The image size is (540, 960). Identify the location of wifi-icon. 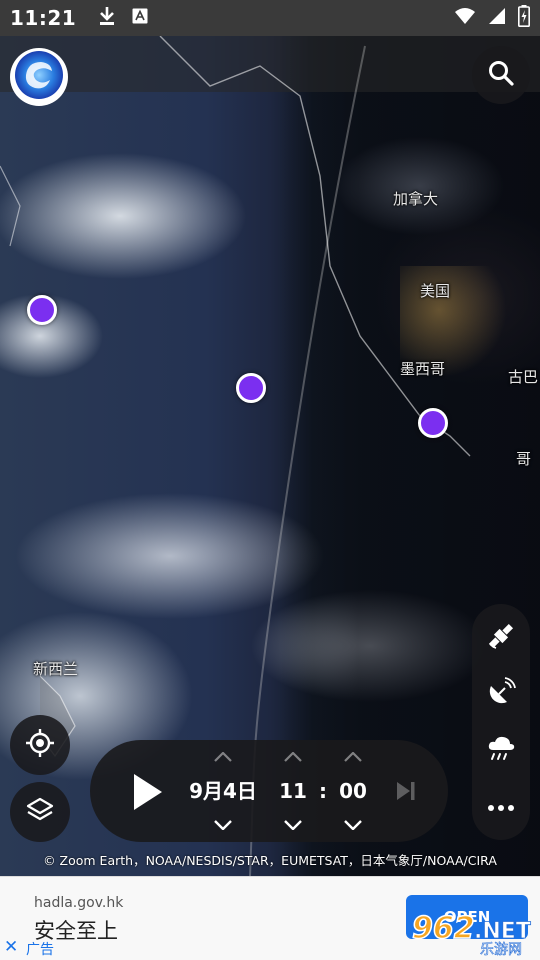
(465, 18).